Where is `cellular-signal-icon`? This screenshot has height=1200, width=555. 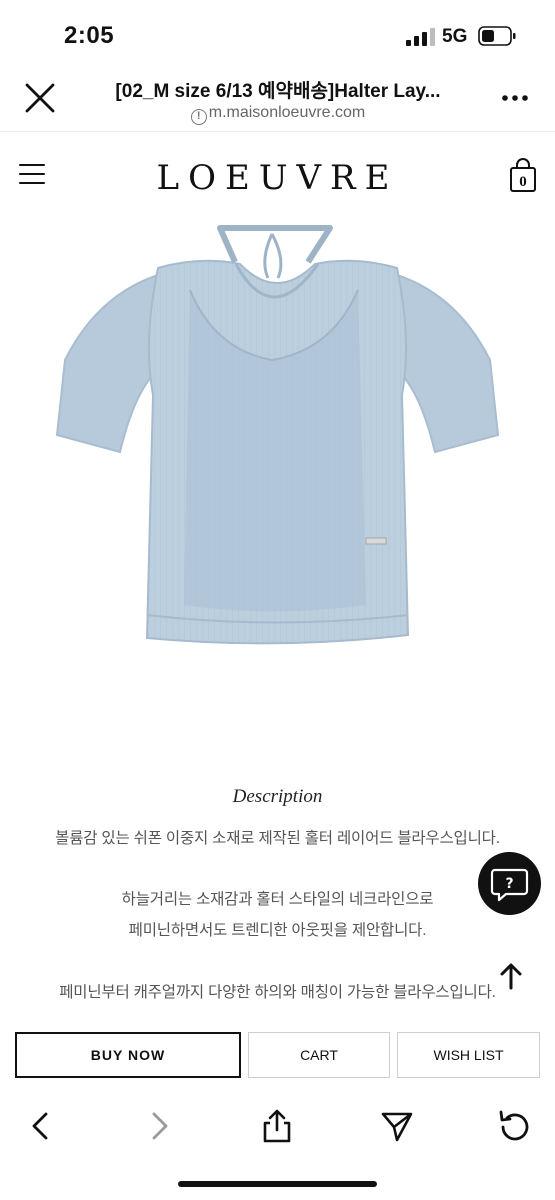
cellular-signal-icon is located at coordinates (420, 37).